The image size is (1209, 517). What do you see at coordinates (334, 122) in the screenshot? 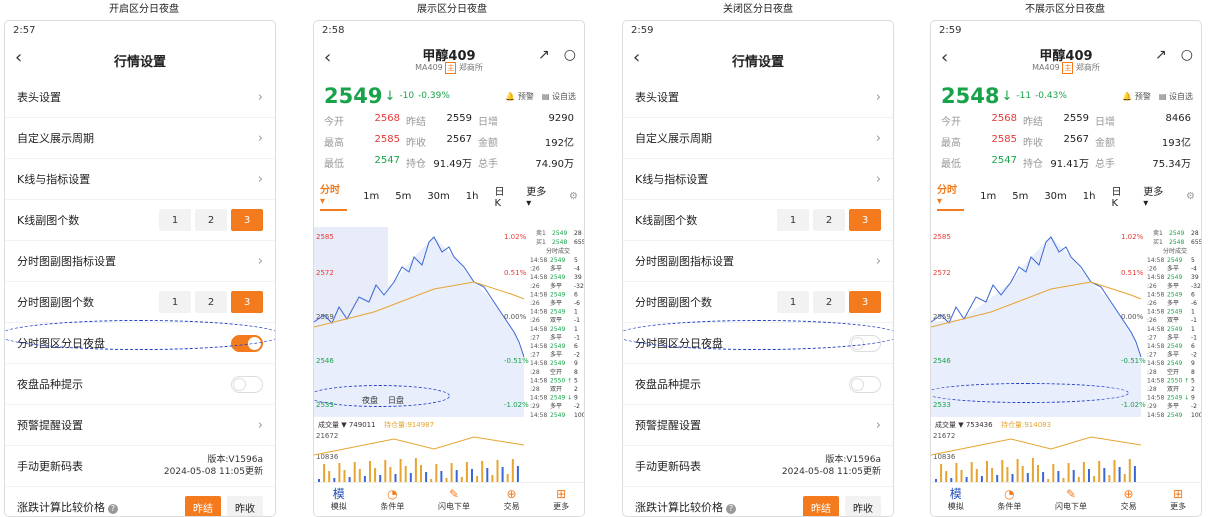
I see `stat-label: 今开` at bounding box center [334, 122].